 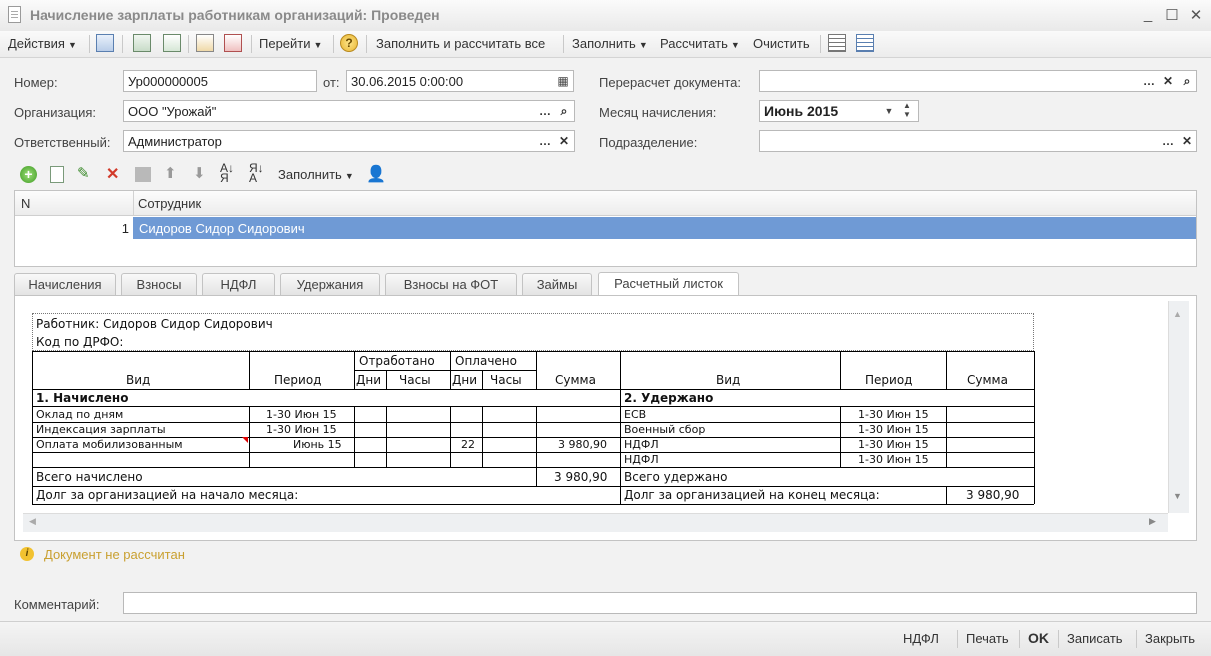 What do you see at coordinates (57, 604) in the screenshot?
I see `comment-label: Комментарий:` at bounding box center [57, 604].